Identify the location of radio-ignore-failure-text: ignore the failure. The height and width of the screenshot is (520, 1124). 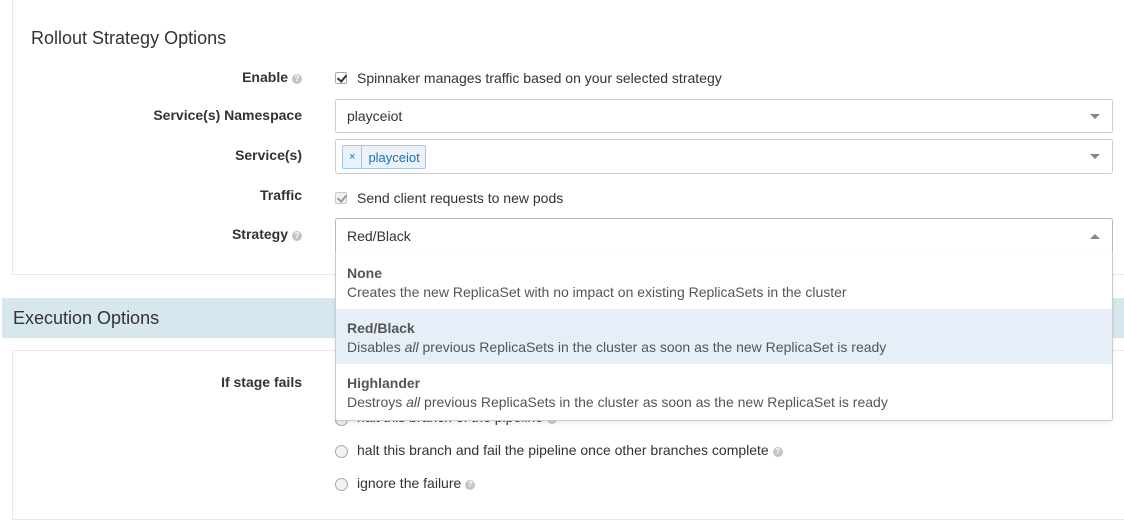
(409, 483).